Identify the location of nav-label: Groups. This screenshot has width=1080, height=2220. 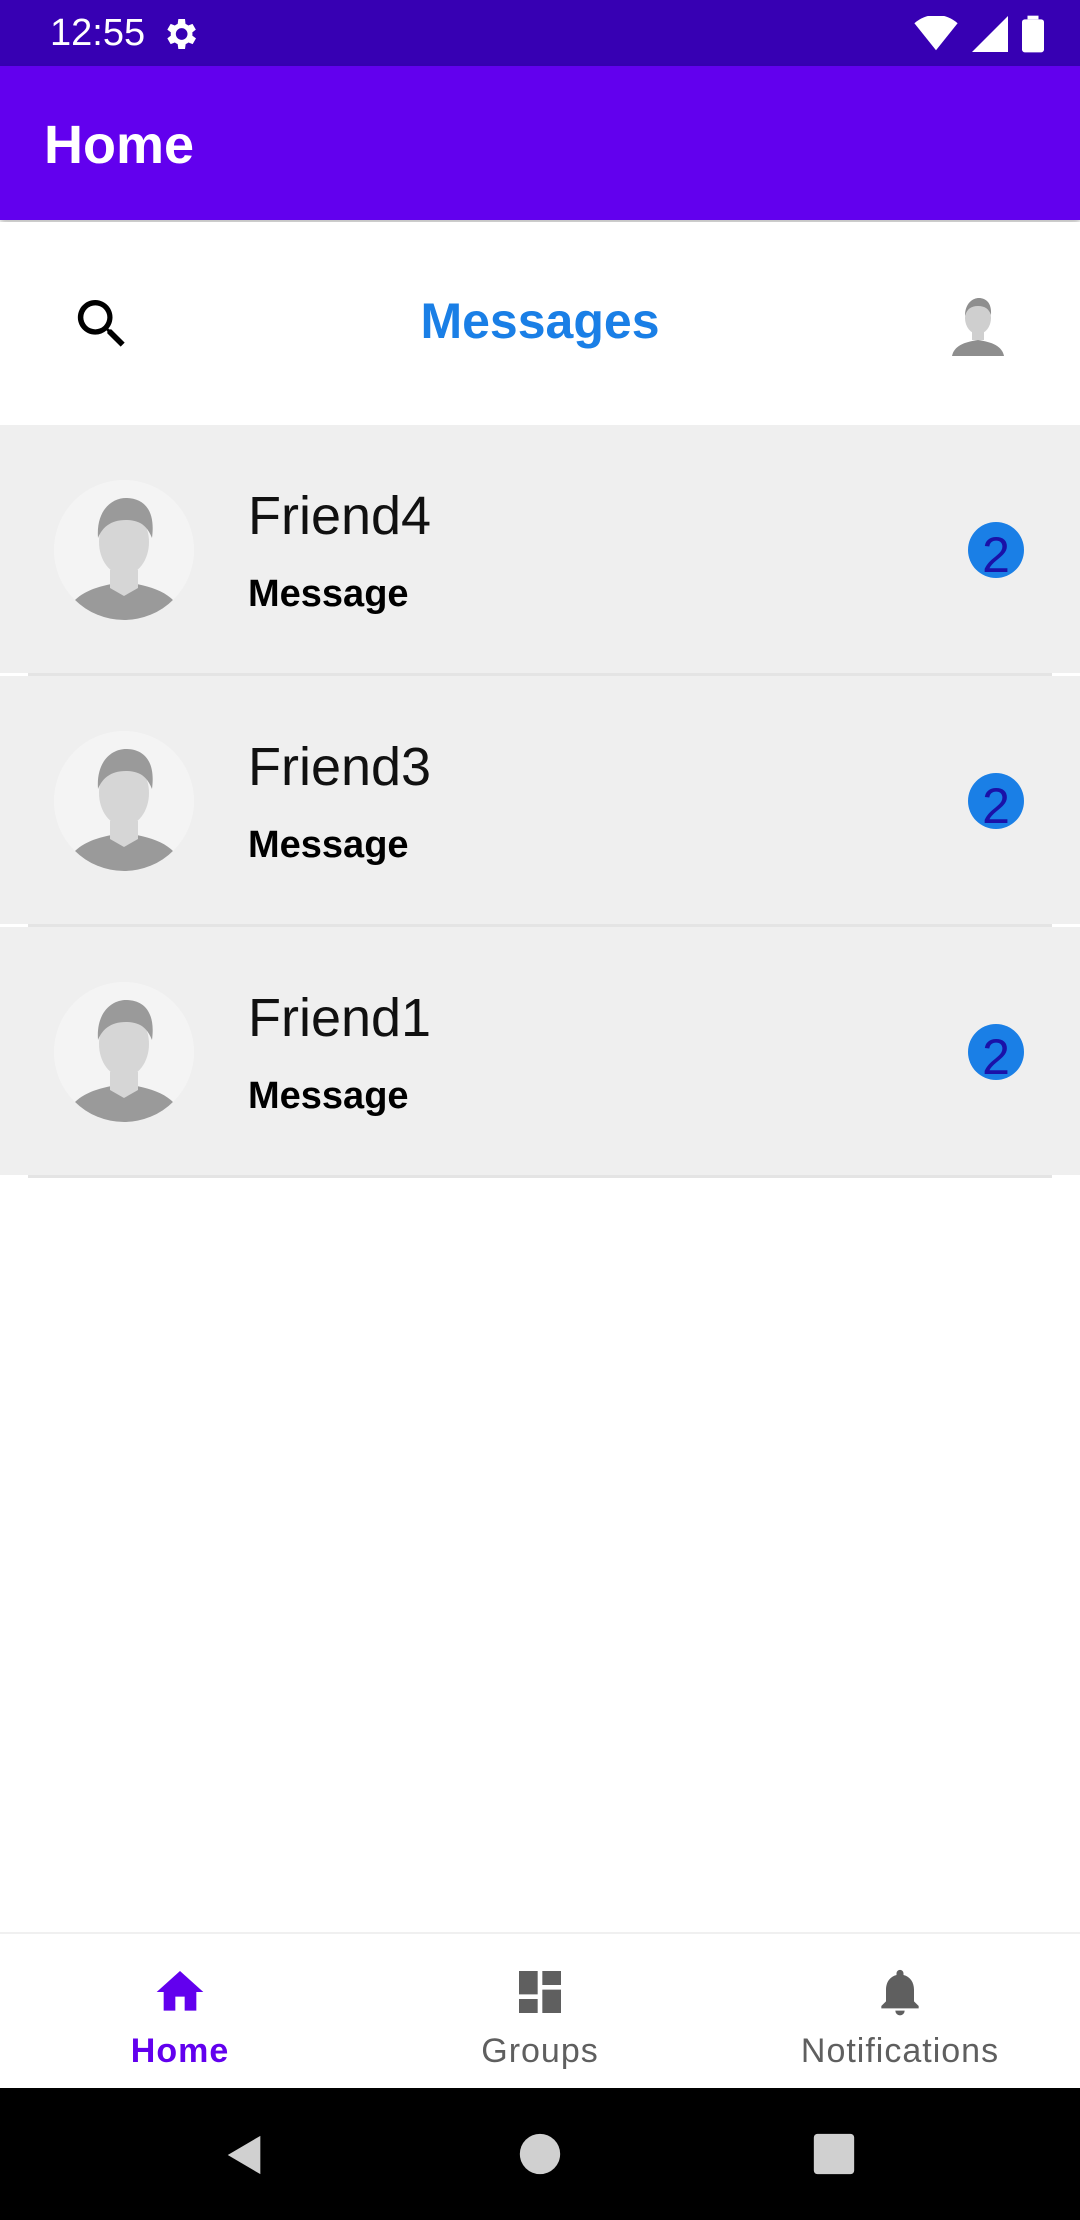
(540, 2051).